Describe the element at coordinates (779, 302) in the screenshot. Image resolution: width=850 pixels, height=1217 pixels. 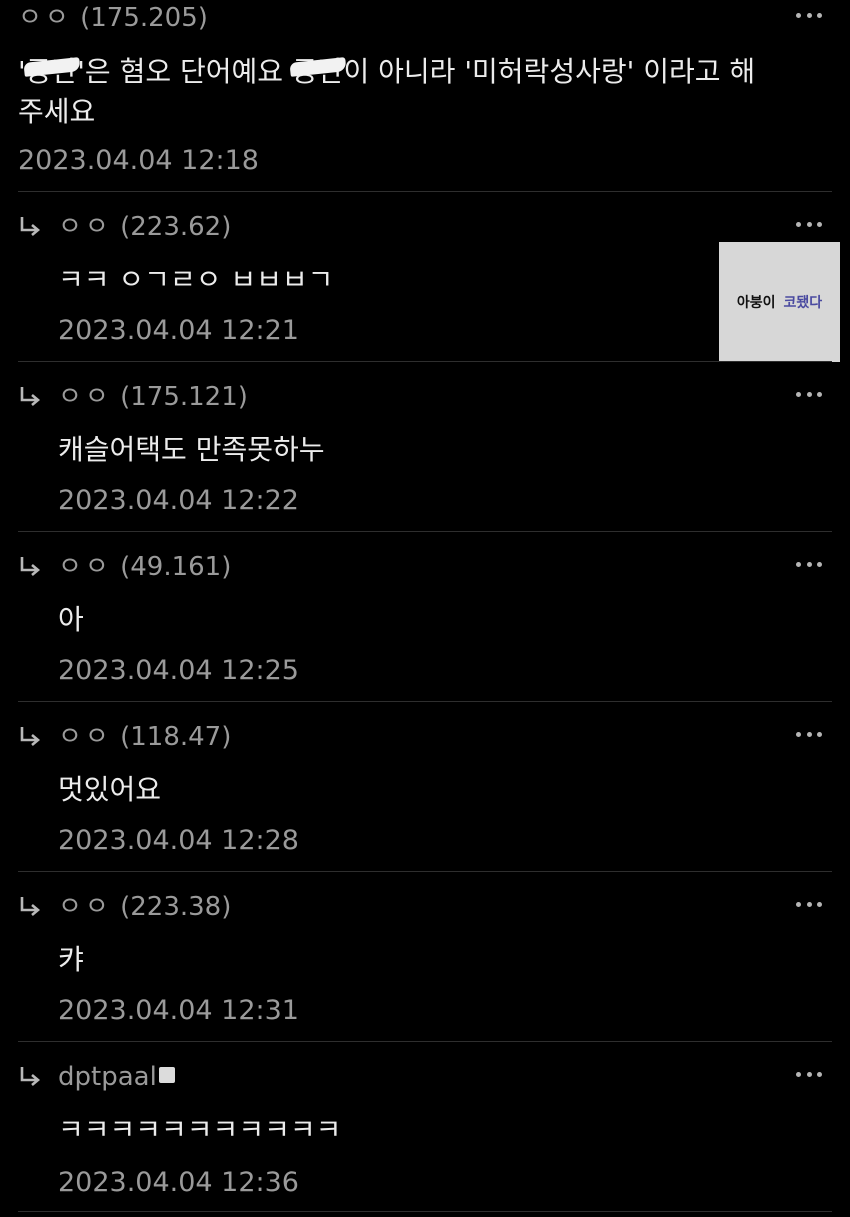
I see `dccon-image: 아붕이 코됐다` at that location.